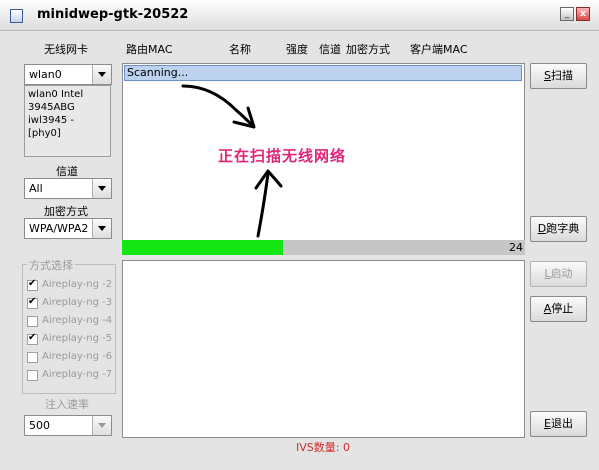 This screenshot has height=470, width=599. What do you see at coordinates (516, 247) in the screenshot?
I see `progress-value: 24` at bounding box center [516, 247].